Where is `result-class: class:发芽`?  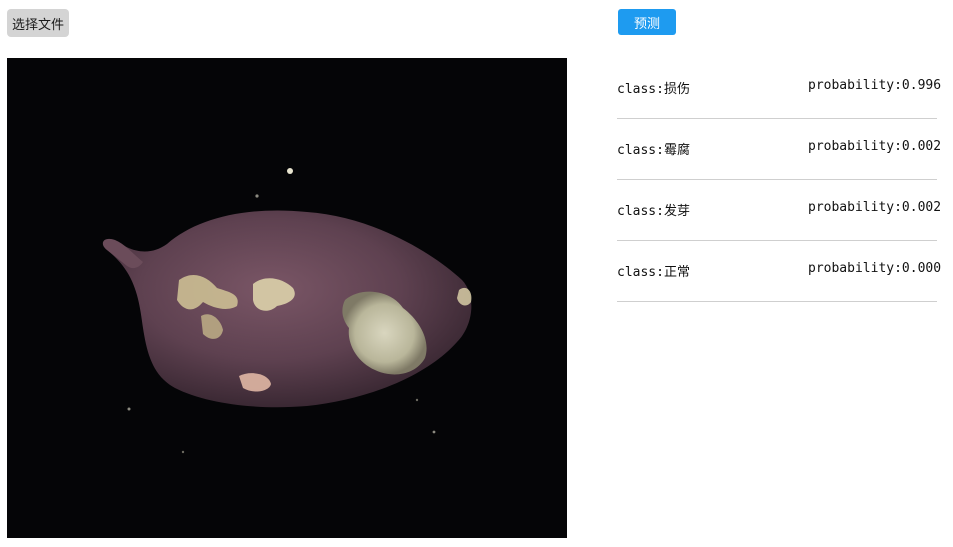 result-class: class:发芽 is located at coordinates (653, 211).